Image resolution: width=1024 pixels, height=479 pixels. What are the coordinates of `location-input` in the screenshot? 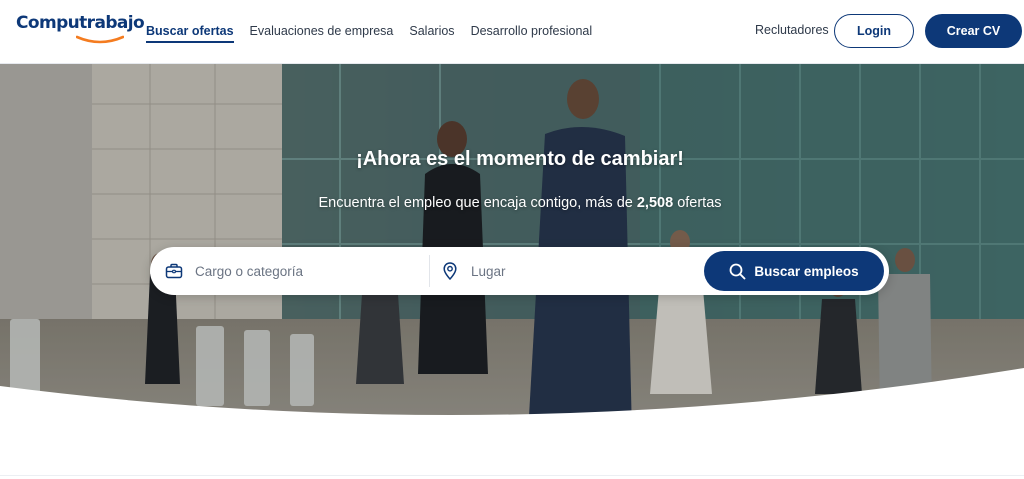 It's located at (571, 271).